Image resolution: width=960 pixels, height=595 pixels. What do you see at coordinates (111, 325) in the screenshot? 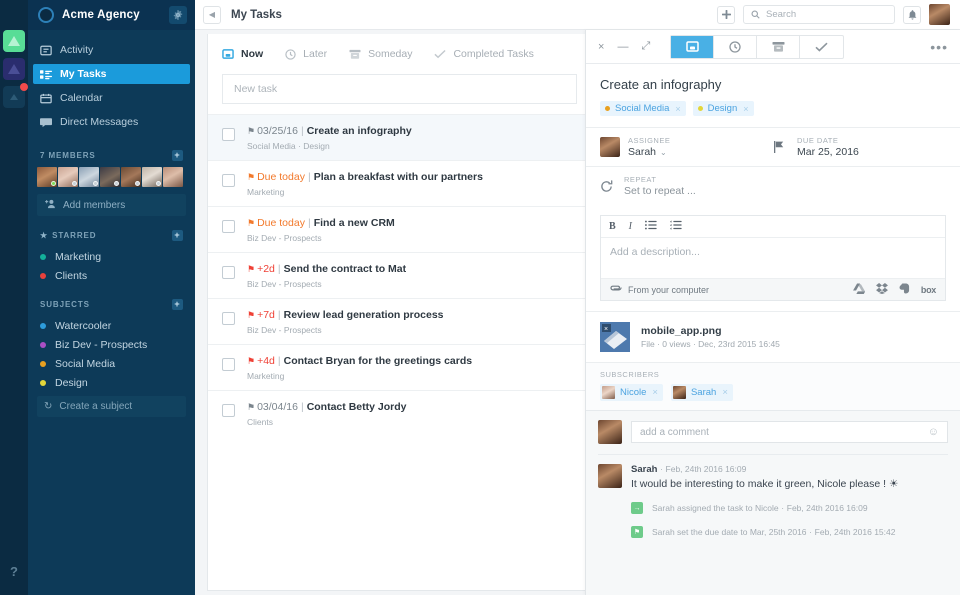
I see `subject-item-watercooler: Watercooler` at bounding box center [111, 325].